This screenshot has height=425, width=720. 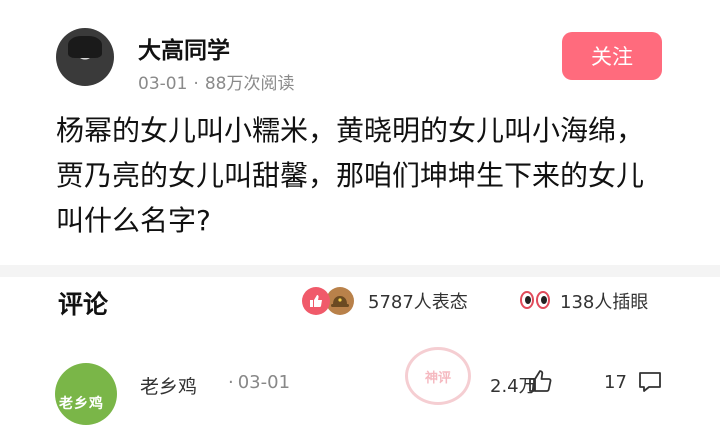 I want to click on eye-left, so click(x=527, y=300).